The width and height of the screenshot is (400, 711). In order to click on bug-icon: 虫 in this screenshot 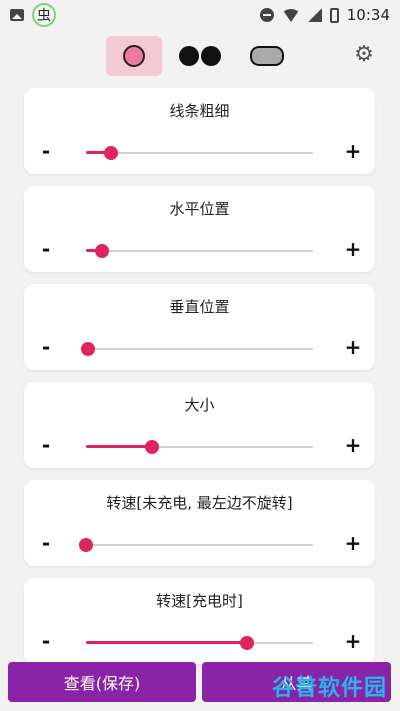, I will do `click(44, 15)`.